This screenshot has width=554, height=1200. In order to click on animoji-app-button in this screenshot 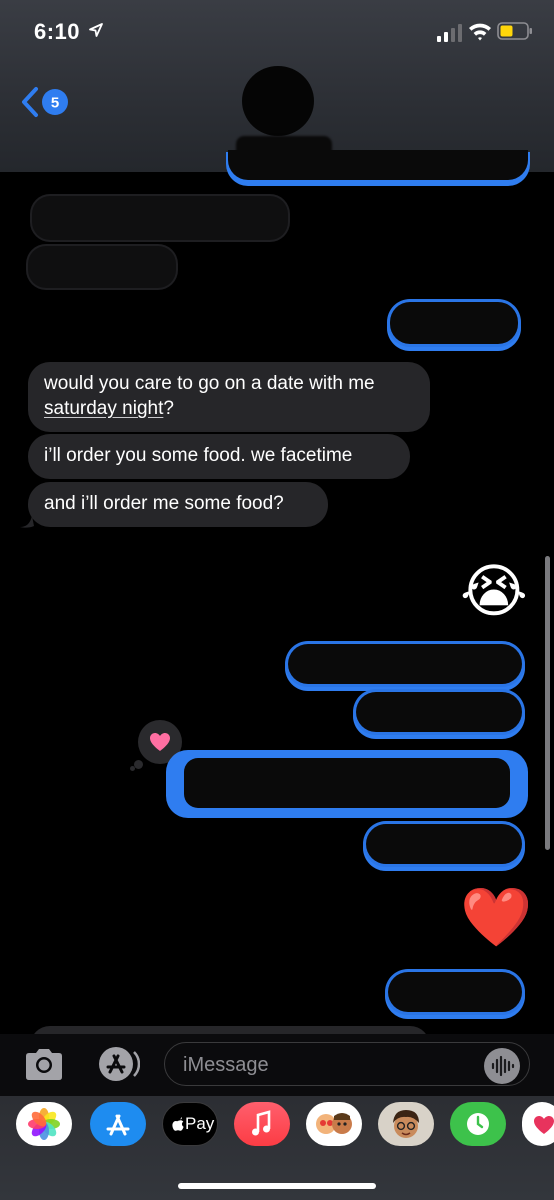, I will do `click(334, 1124)`.